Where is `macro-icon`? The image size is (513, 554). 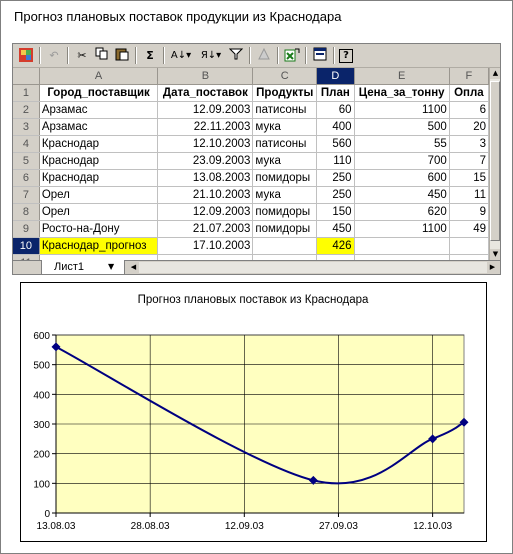
macro-icon is located at coordinates (292, 55).